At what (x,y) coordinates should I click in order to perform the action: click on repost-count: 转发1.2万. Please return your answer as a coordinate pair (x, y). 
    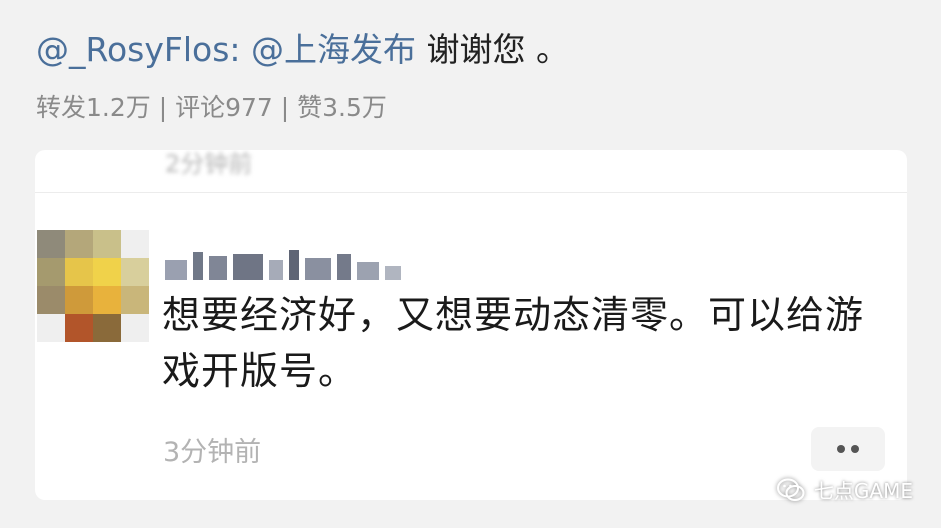
    Looking at the image, I should click on (93, 107).